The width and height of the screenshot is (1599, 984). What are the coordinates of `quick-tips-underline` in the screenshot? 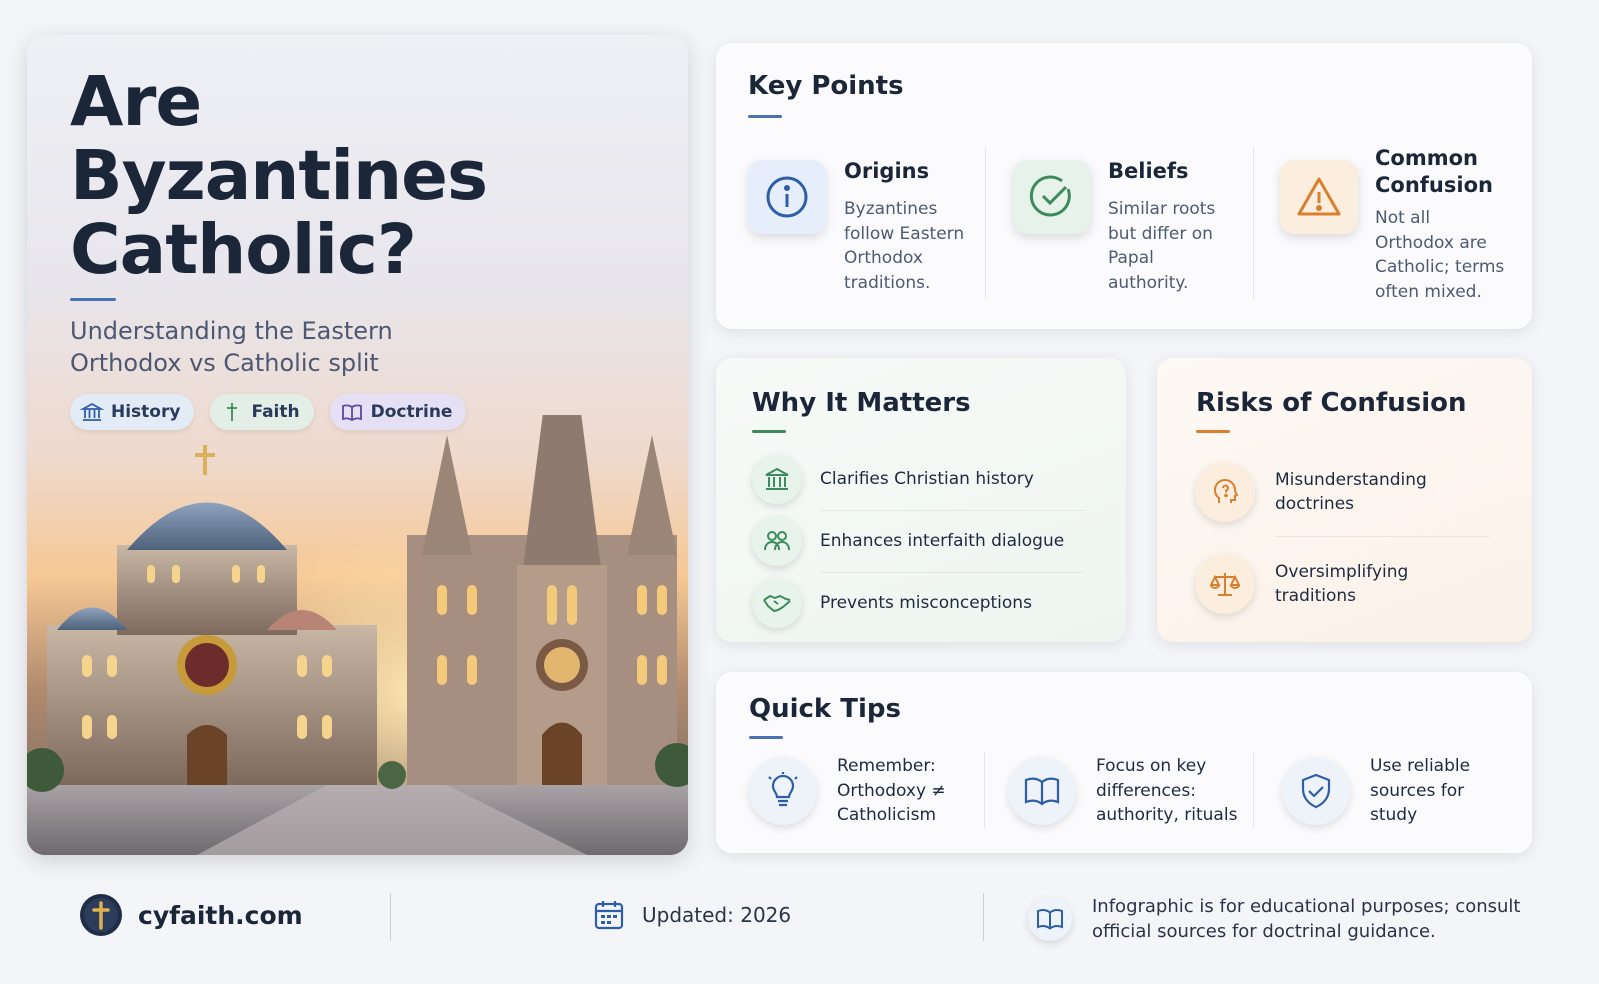 It's located at (766, 737).